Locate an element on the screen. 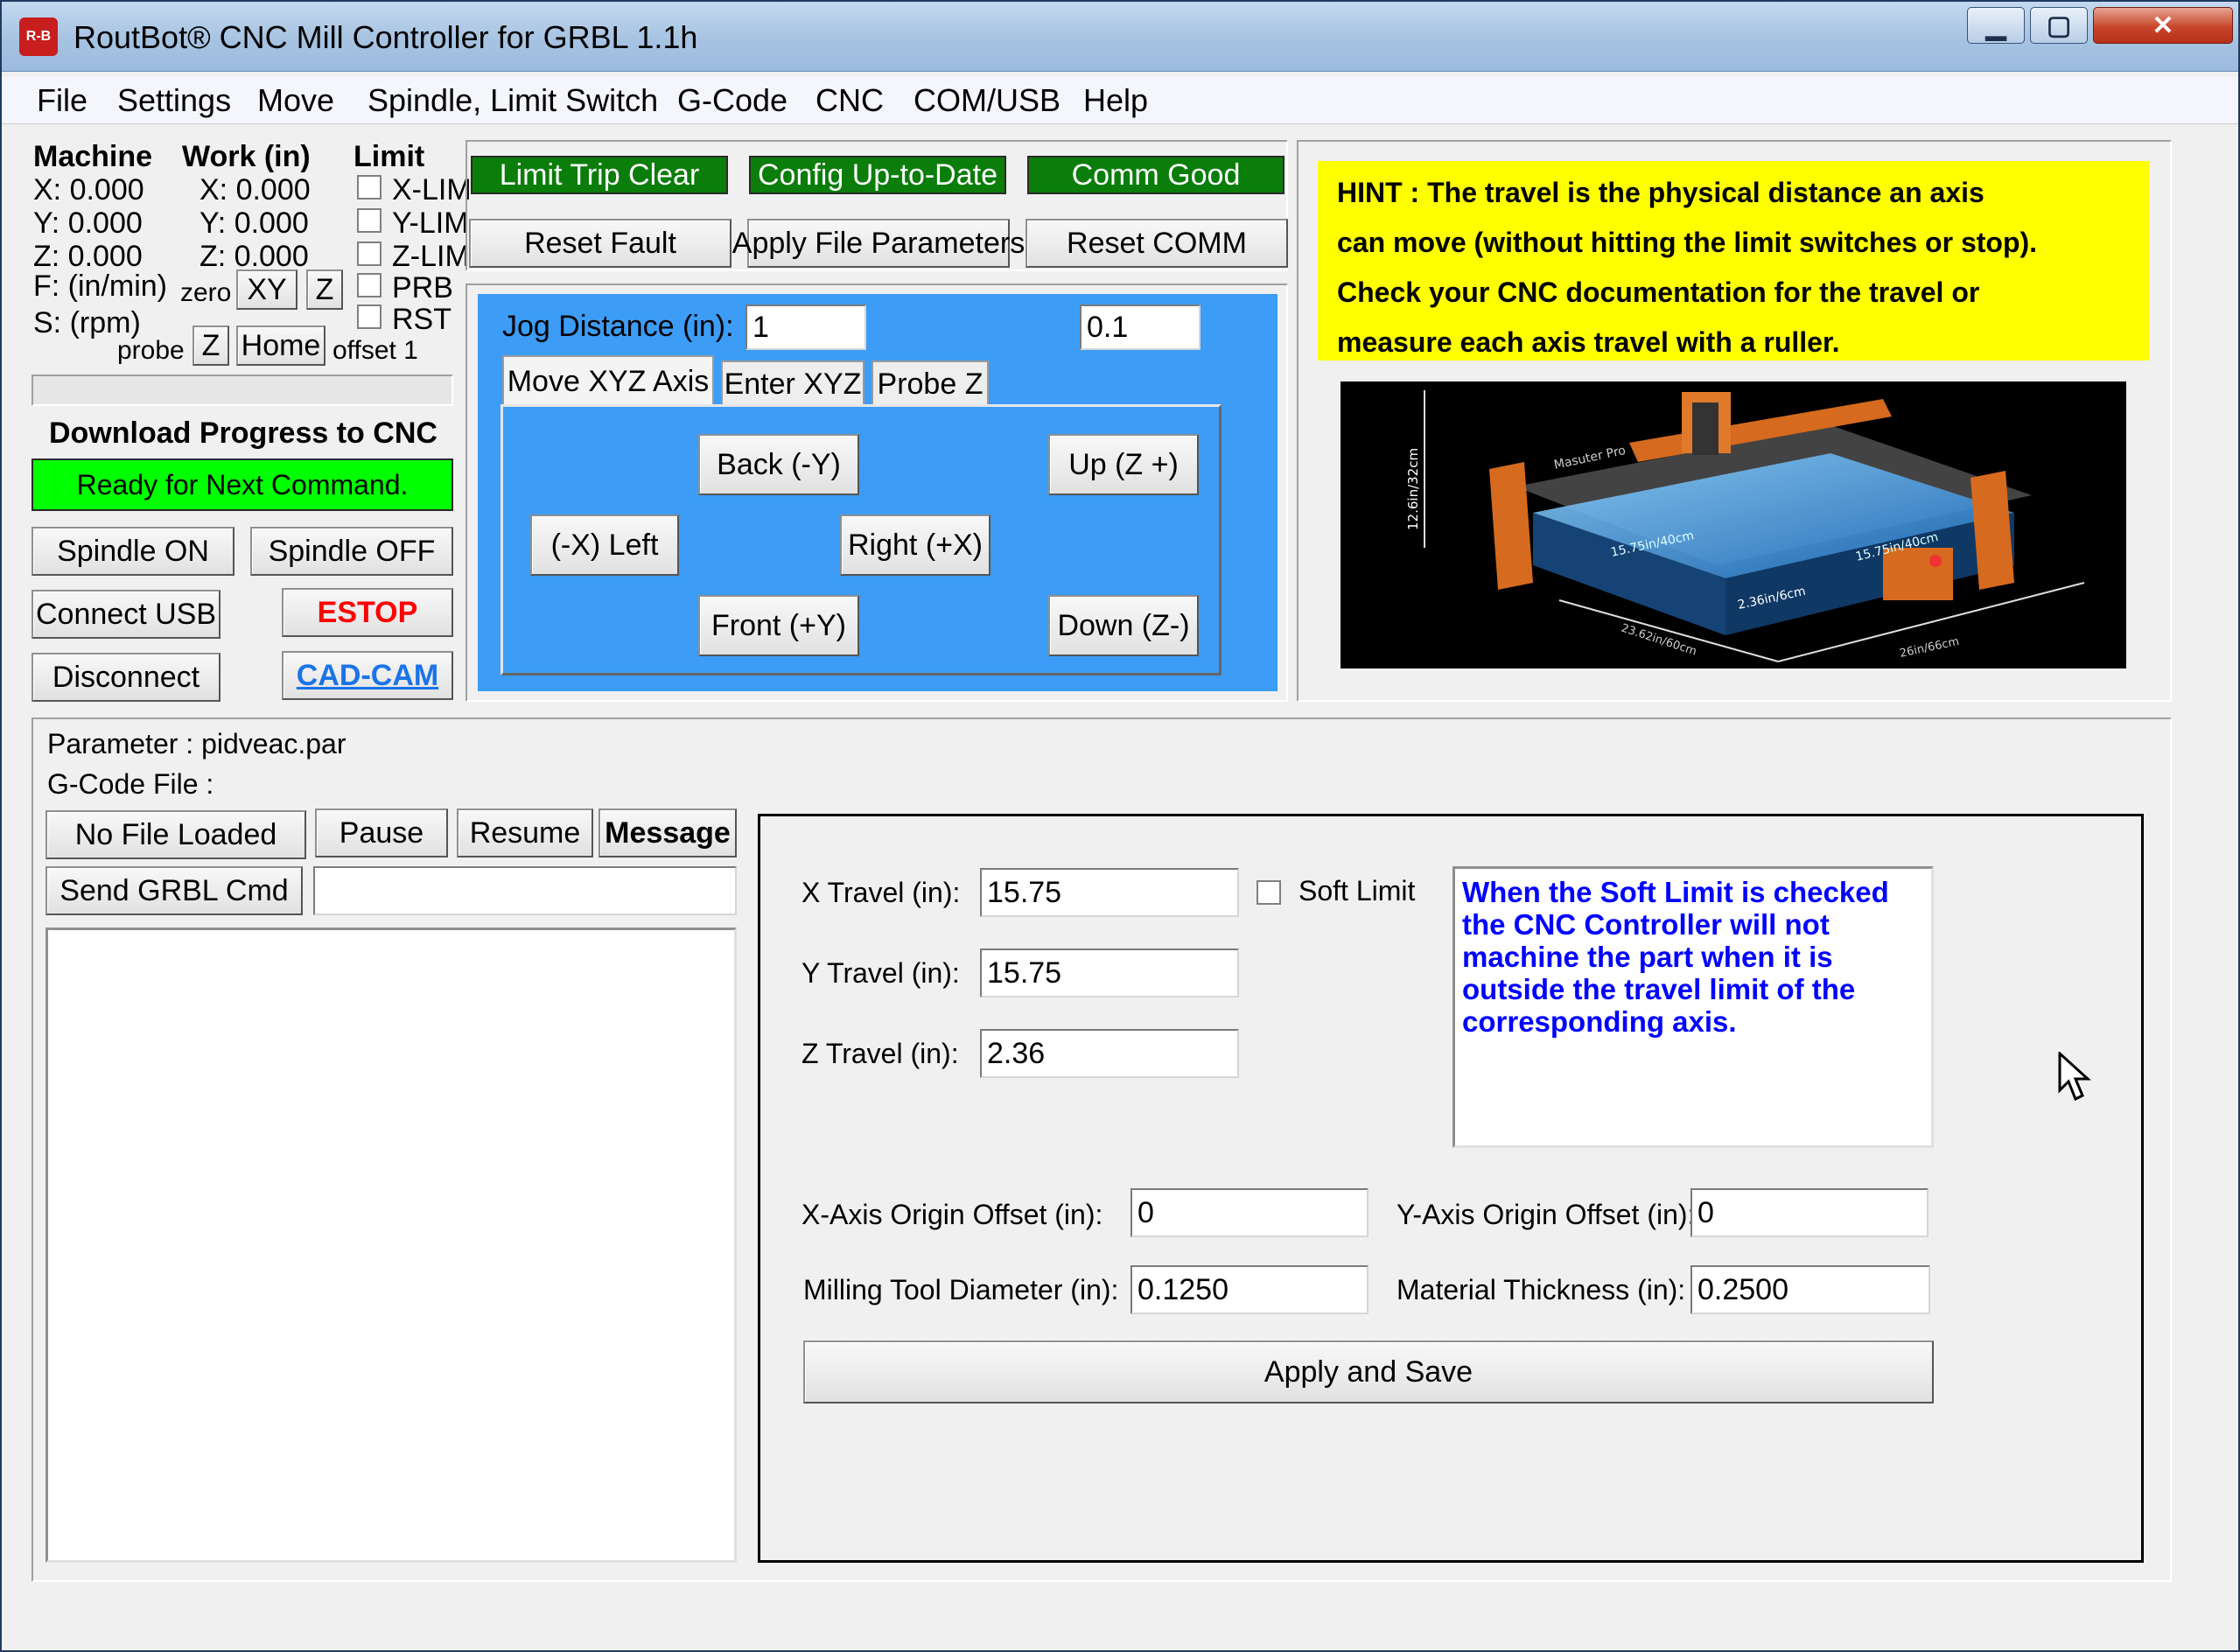  limit-status: Limit Trip Clear is located at coordinates (599, 175).